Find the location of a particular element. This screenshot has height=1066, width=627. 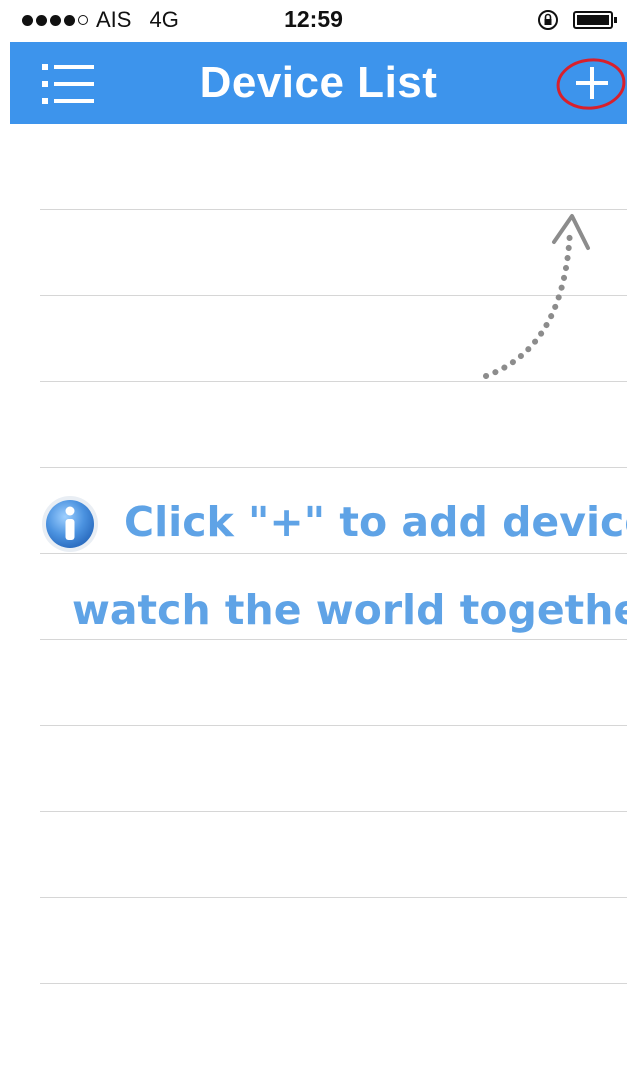

battery-icon is located at coordinates (595, 20).